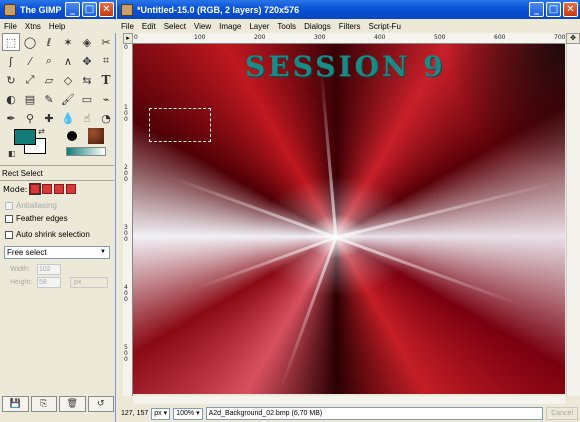  Describe the element at coordinates (57, 252) in the screenshot. I see `select-type-dropdown: Free select ▼` at that location.